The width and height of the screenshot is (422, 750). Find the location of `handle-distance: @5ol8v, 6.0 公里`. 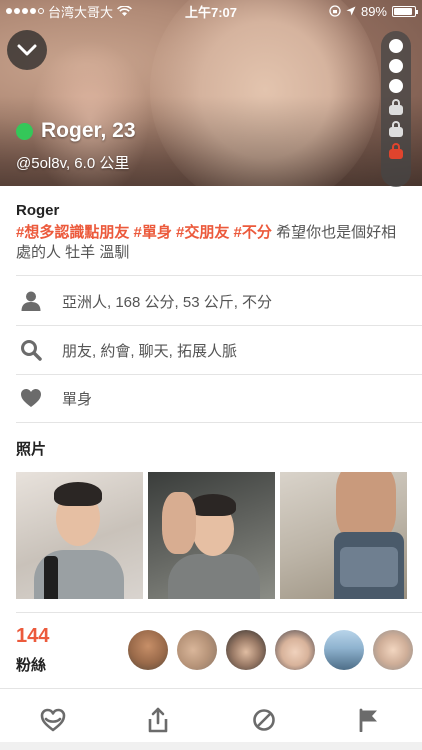

handle-distance: @5ol8v, 6.0 公里 is located at coordinates (73, 163).